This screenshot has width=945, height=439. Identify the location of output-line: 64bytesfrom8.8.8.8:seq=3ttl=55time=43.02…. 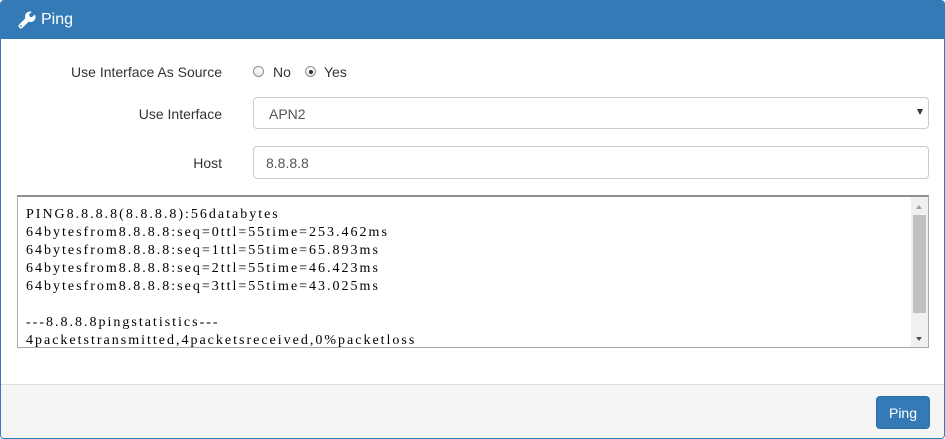
(203, 286).